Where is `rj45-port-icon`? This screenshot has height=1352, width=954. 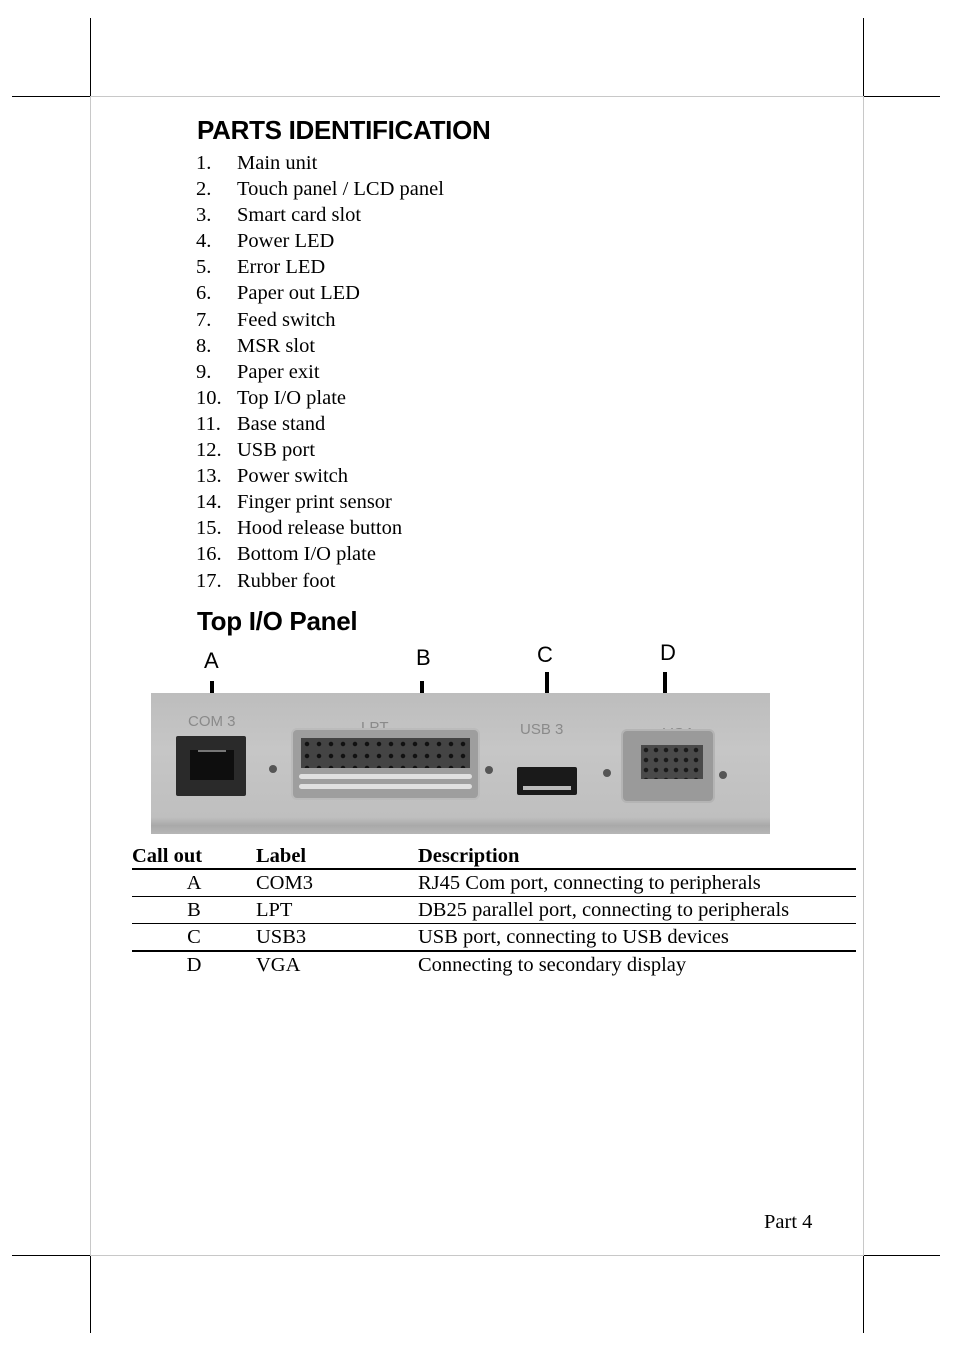
rj45-port-icon is located at coordinates (211, 766).